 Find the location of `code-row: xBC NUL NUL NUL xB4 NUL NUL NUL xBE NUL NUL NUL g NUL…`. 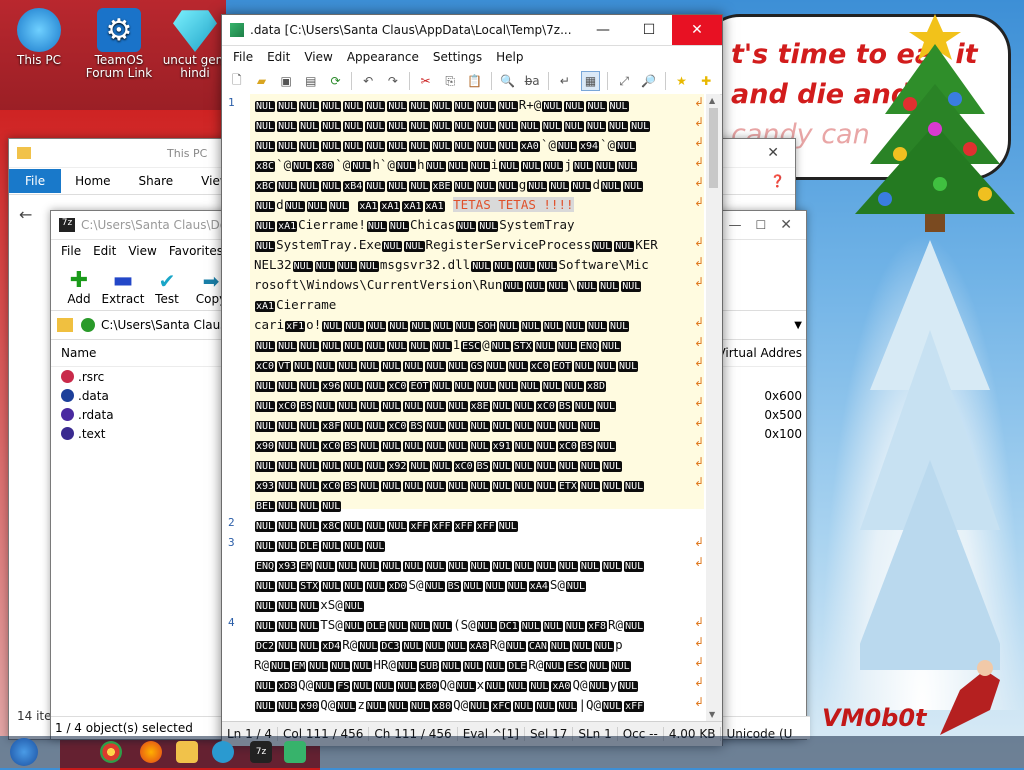

code-row: xBC NUL NUL NUL xB4 NUL NUL NUL xBE NUL NUL NUL g NUL… is located at coordinates (449, 185).